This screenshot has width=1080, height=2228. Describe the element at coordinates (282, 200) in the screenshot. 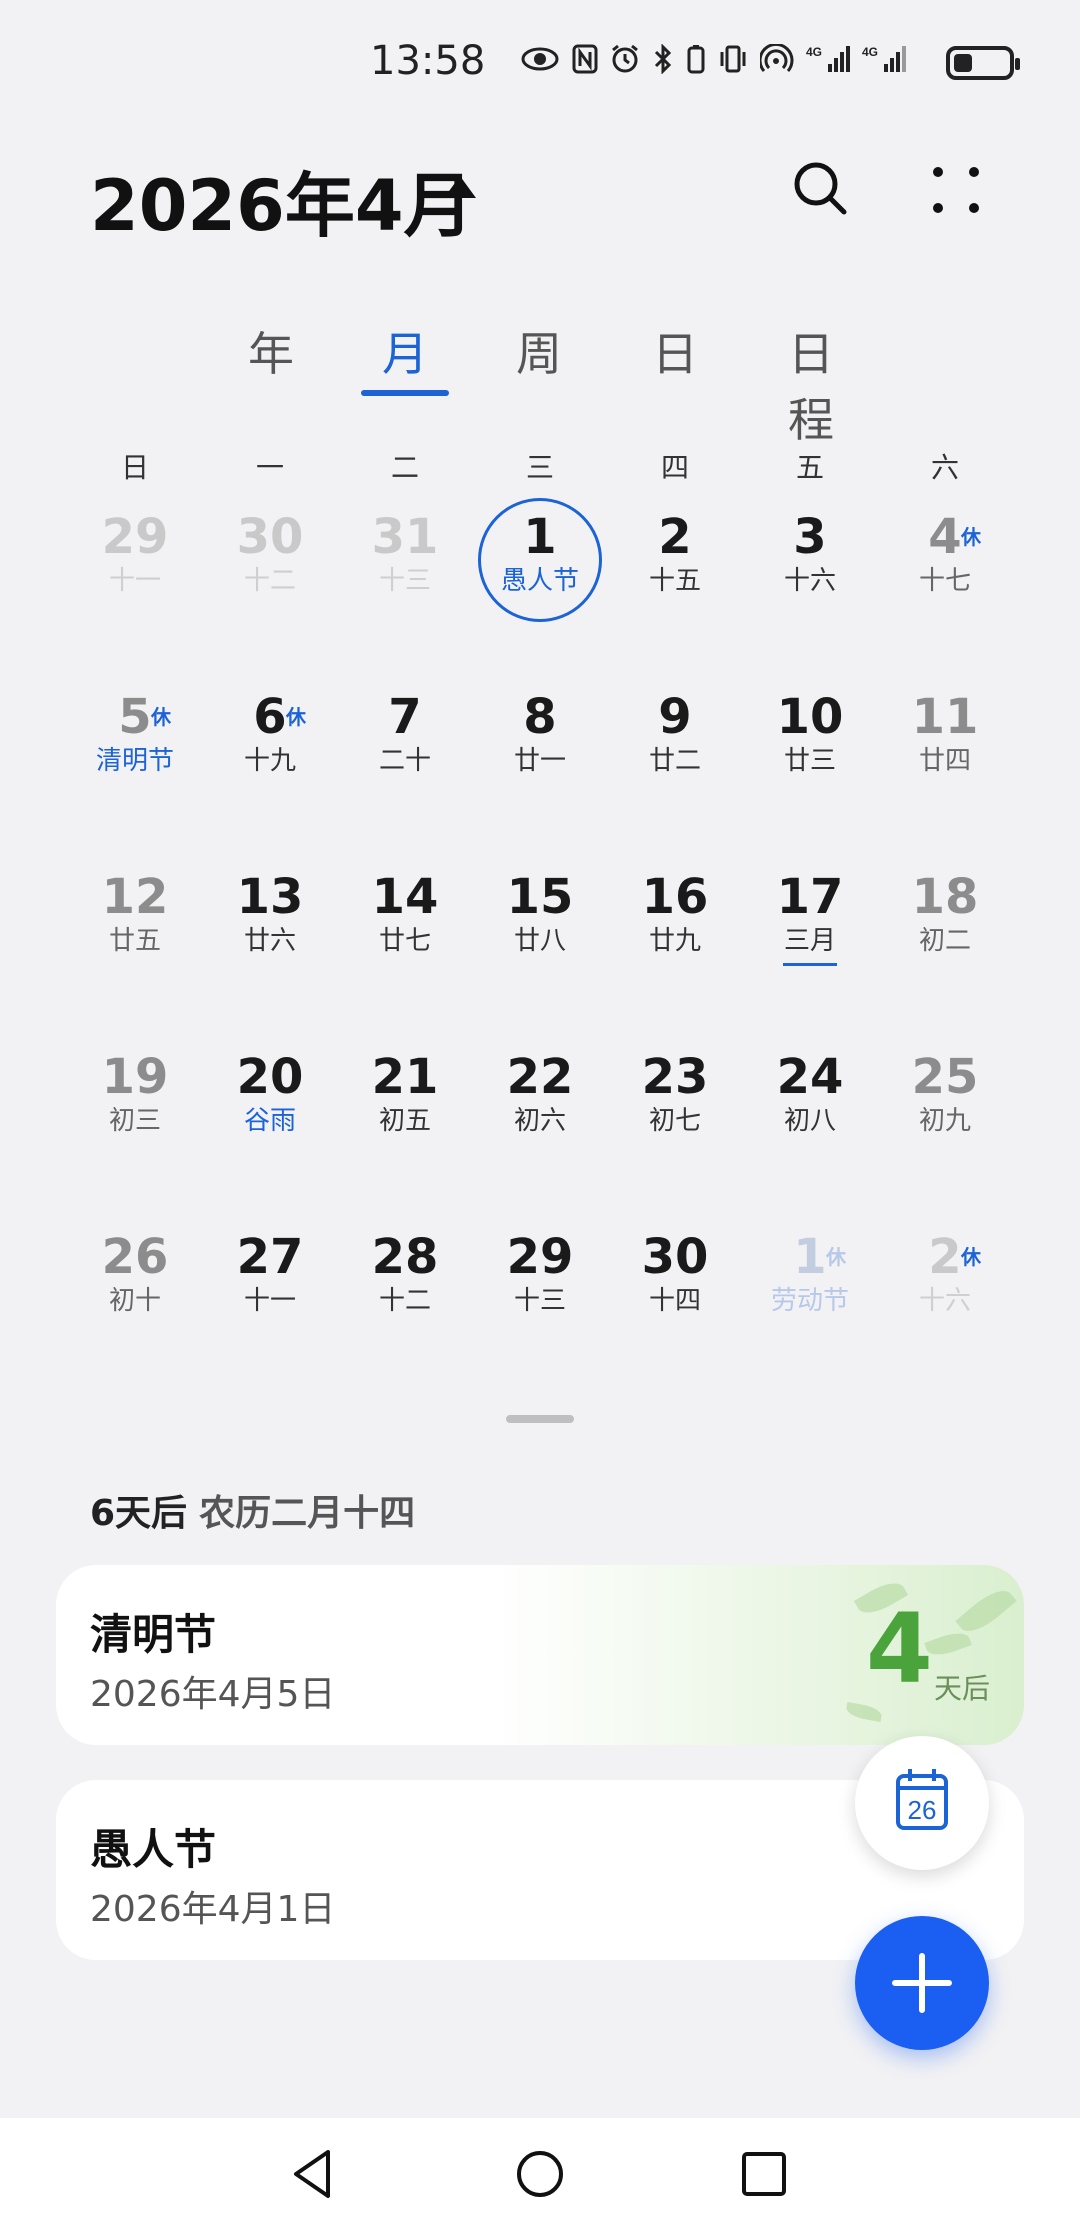

I see `month-title: 2026年4月` at that location.